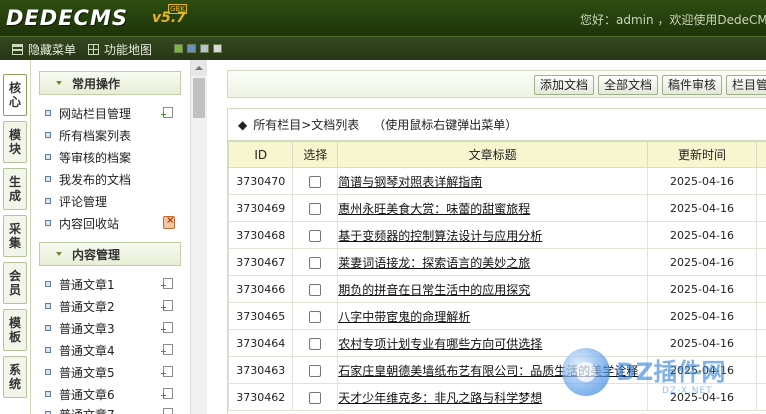 The width and height of the screenshot is (766, 414). I want to click on table-row: 3730469 惠州永旺美食大赏：味蕾的甜蜜旅程 2025-04-16, so click(496, 208).